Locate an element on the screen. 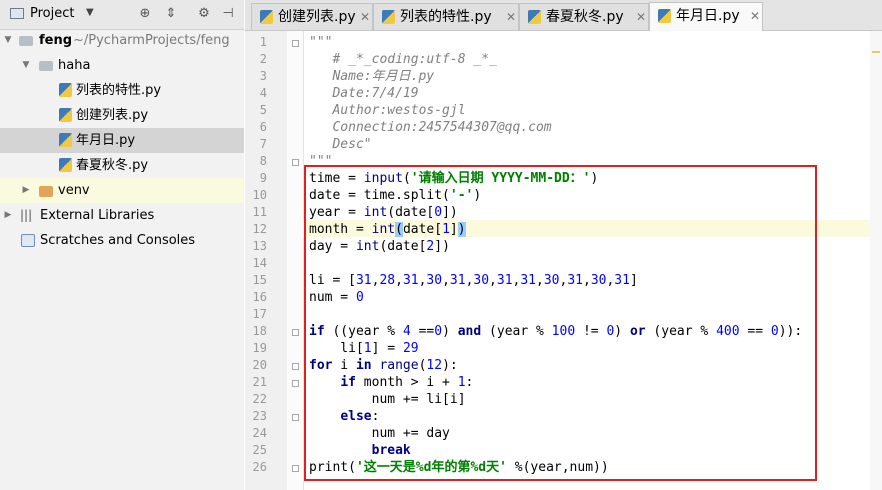 The image size is (882, 490). line-number: 11 is located at coordinates (259, 212).